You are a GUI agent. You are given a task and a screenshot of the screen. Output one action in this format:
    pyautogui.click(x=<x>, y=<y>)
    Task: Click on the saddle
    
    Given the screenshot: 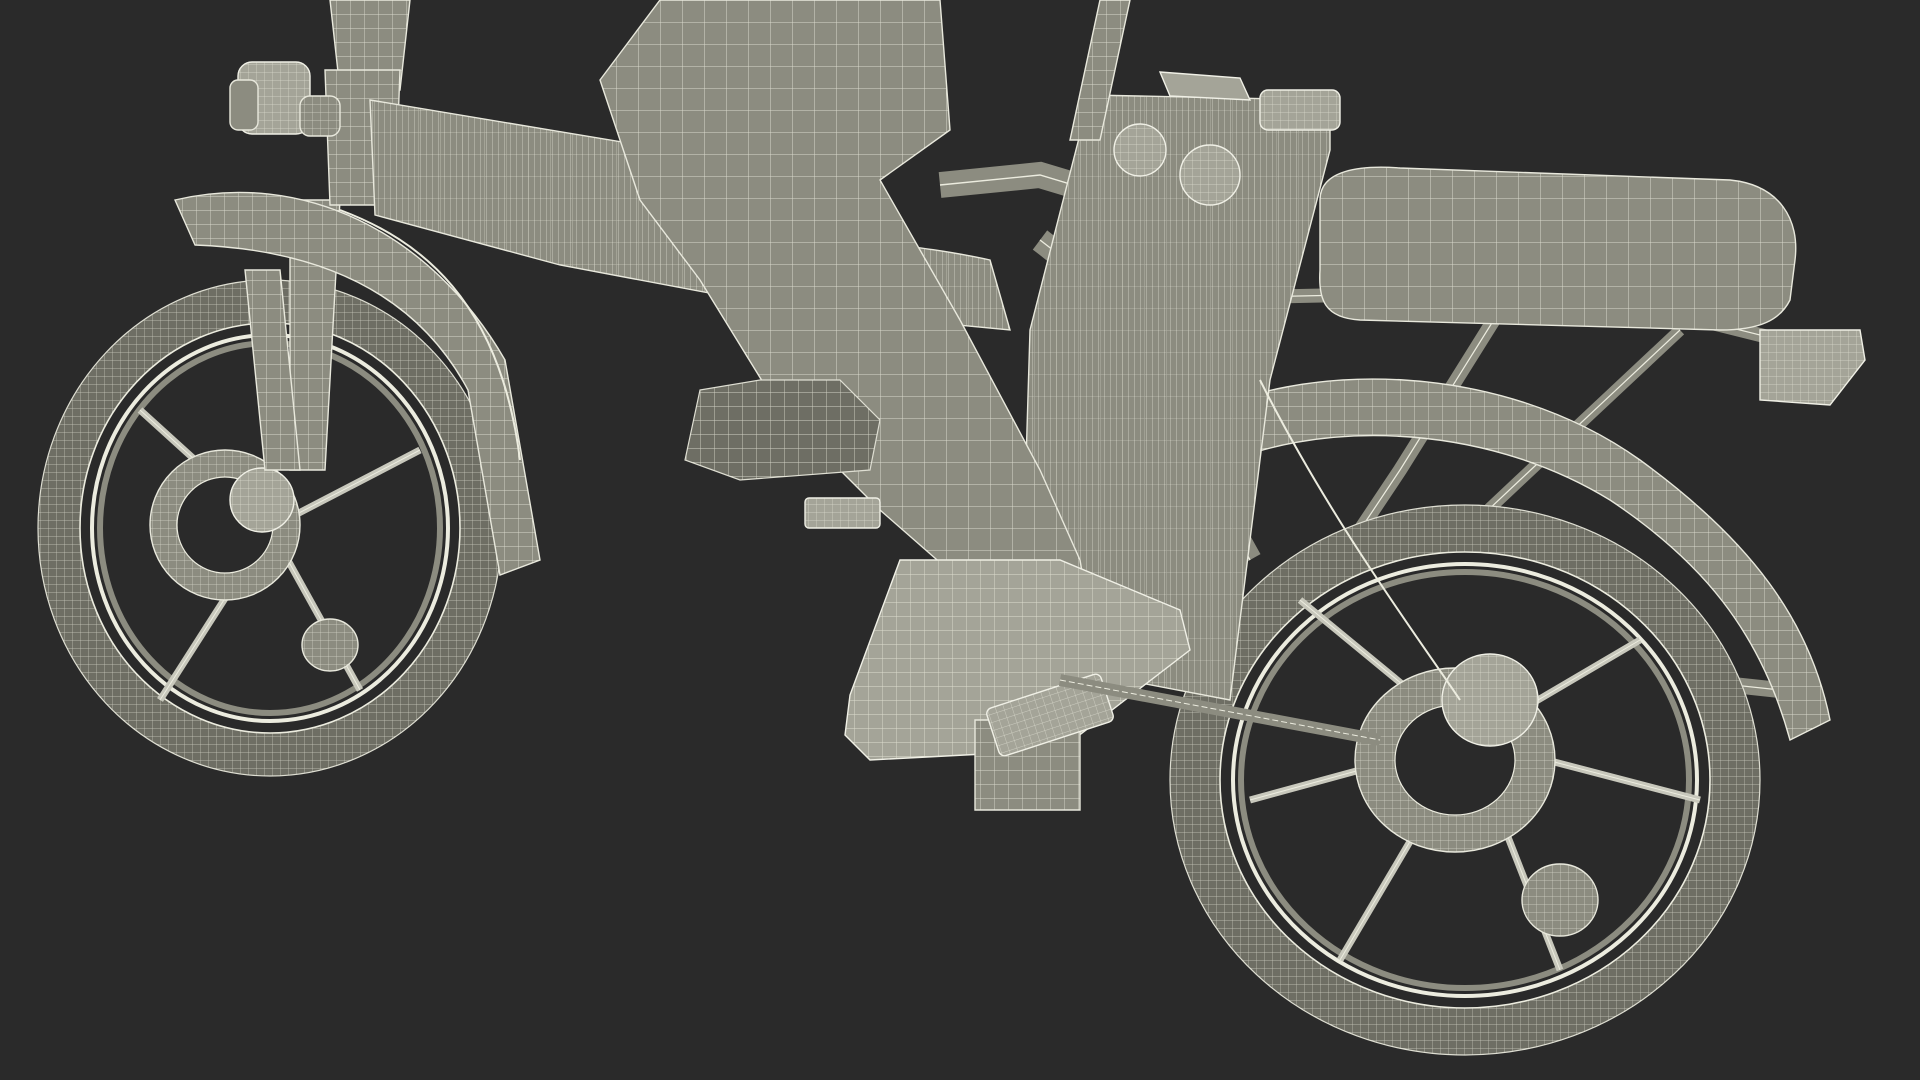 What is the action you would take?
    pyautogui.click(x=1557, y=248)
    